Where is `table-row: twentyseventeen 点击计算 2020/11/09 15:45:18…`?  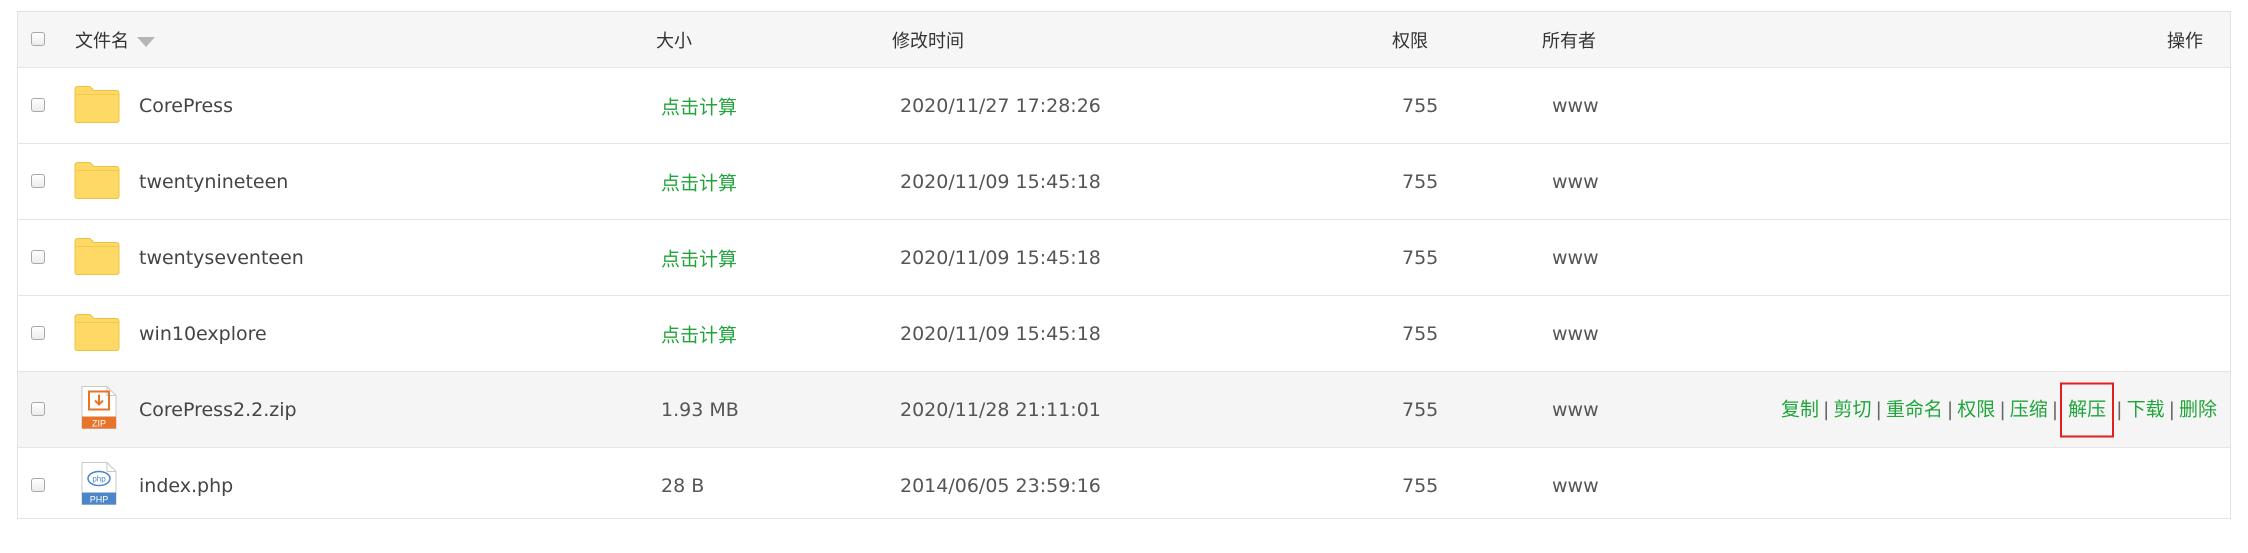
table-row: twentyseventeen 点击计算 2020/11/09 15:45:18… is located at coordinates (1124, 258).